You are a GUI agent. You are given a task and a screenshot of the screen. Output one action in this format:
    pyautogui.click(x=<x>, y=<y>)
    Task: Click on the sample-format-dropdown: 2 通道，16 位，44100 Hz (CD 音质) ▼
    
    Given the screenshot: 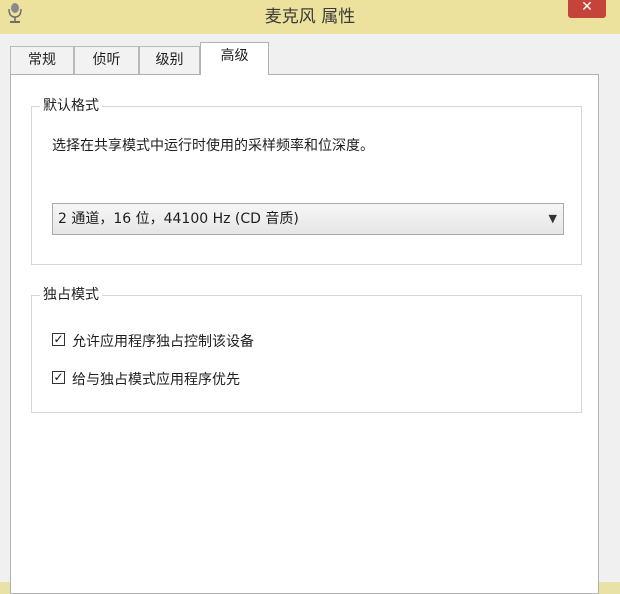 What is the action you would take?
    pyautogui.click(x=308, y=219)
    